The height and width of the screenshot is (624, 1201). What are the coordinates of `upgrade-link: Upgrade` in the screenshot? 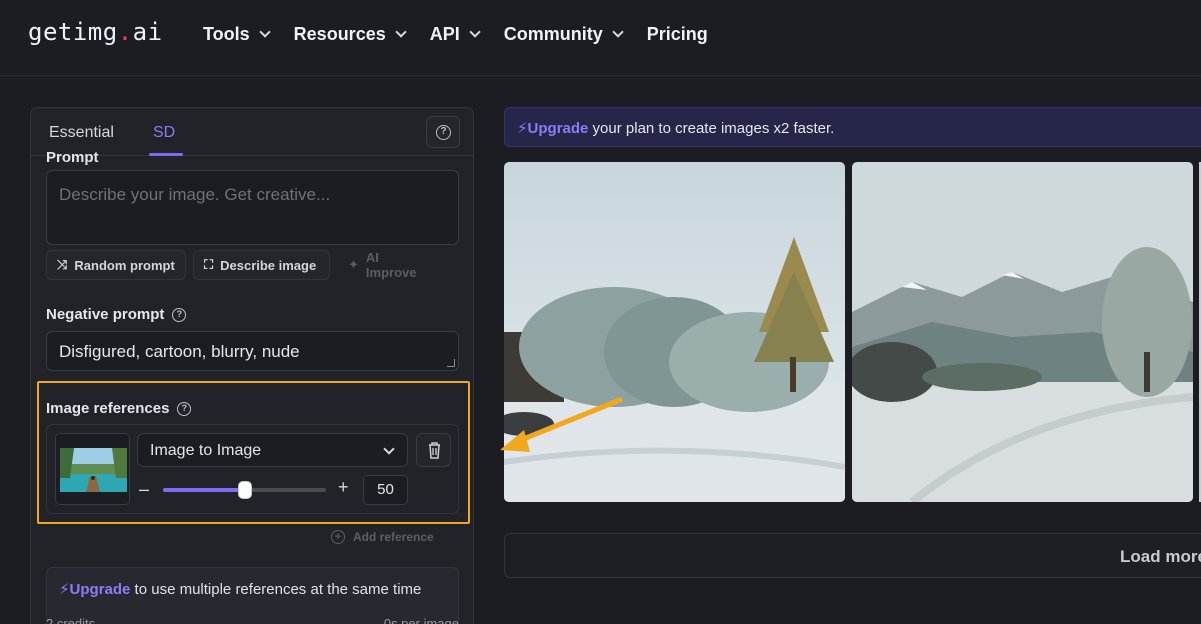 It's located at (100, 589).